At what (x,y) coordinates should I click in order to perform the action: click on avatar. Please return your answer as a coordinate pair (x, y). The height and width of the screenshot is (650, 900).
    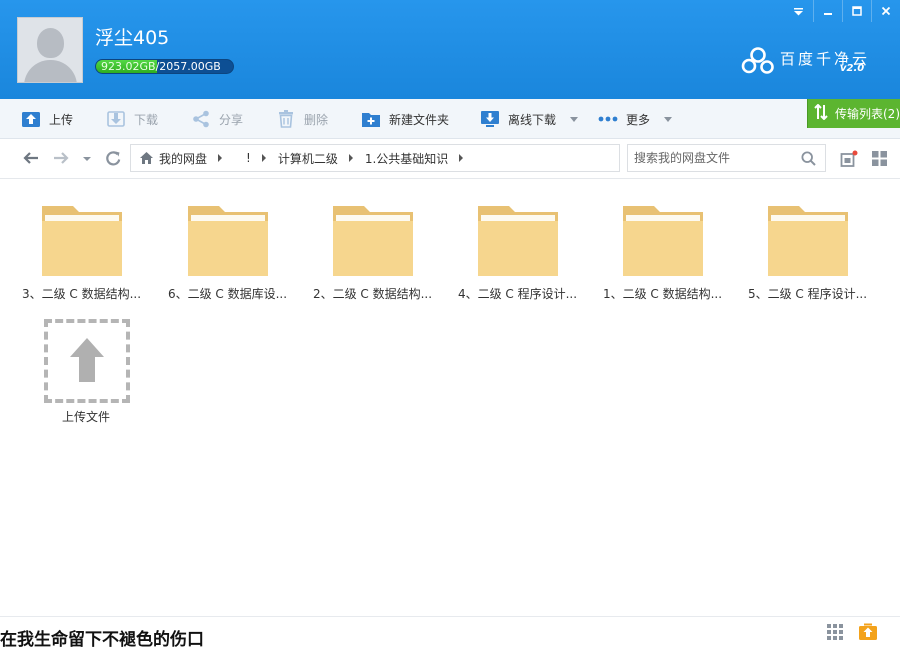
    Looking at the image, I should click on (50, 50).